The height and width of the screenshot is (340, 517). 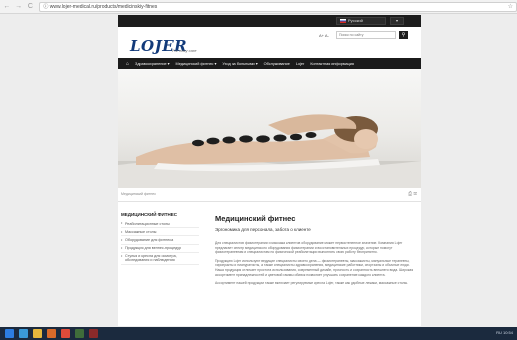 I want to click on search-icon: ⚲, so click(x=403, y=35).